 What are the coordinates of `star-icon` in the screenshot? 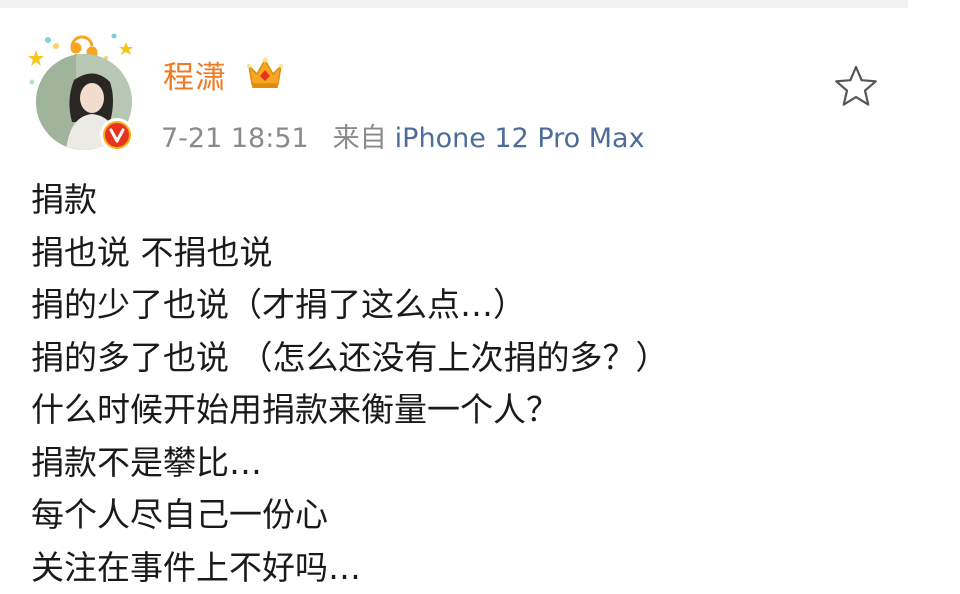 It's located at (856, 86).